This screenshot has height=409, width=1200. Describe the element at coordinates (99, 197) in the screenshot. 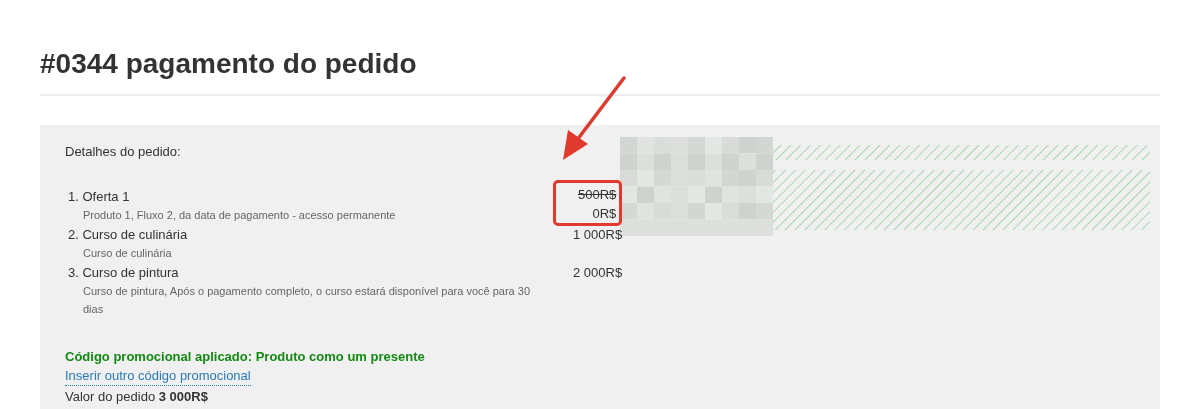

I see `item-name: 1. Oferta 1` at that location.